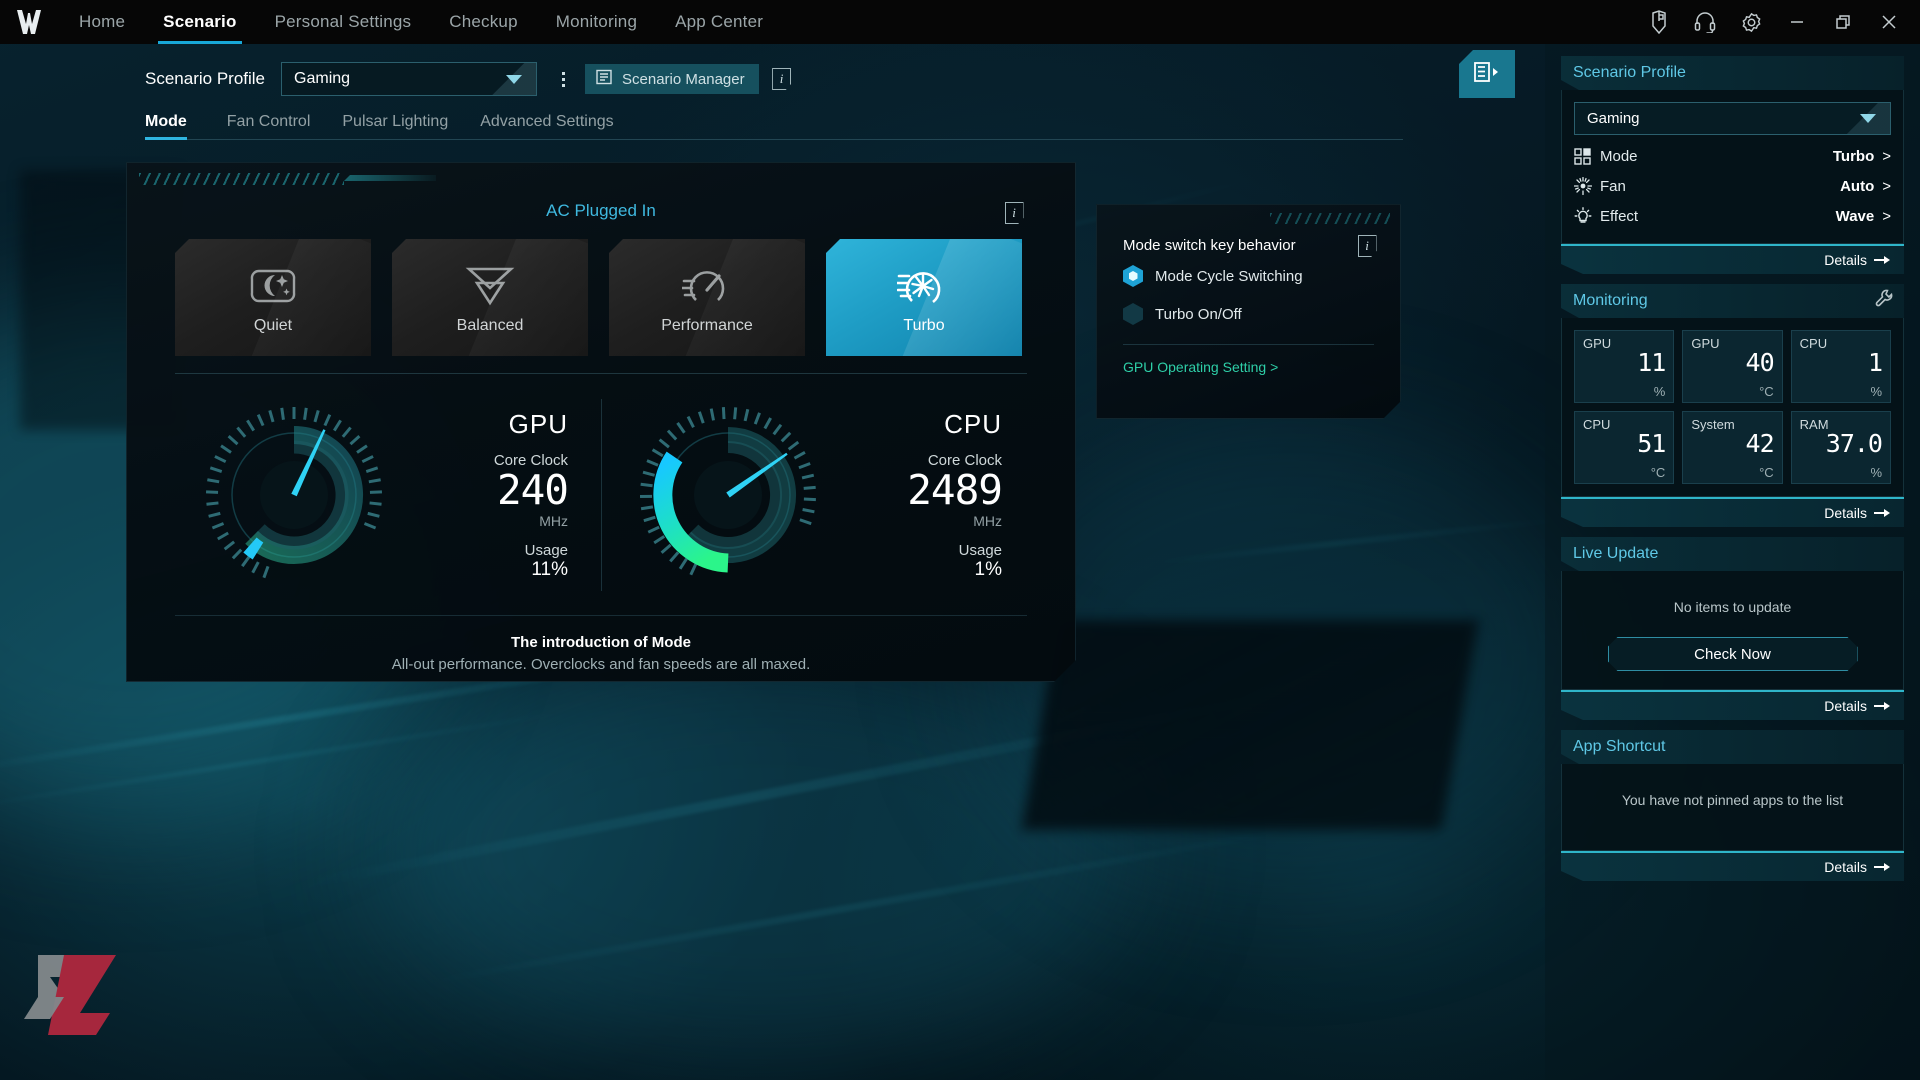 The width and height of the screenshot is (1920, 1080). What do you see at coordinates (1855, 216) in the screenshot?
I see `profile-row-value: Wave` at bounding box center [1855, 216].